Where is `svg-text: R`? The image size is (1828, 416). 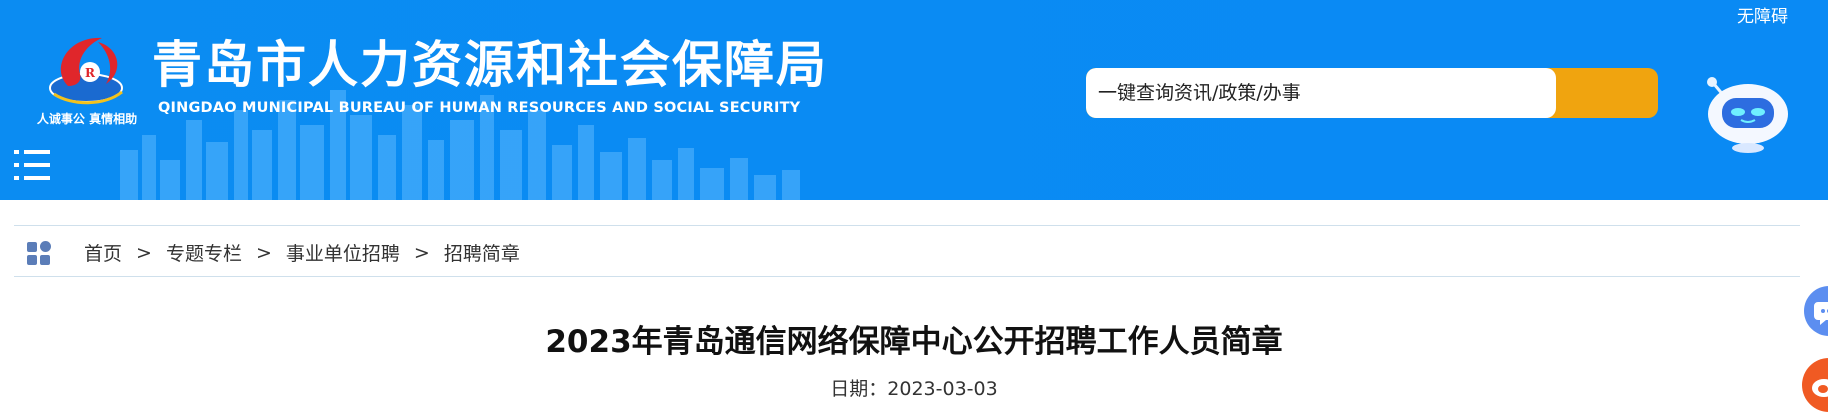 svg-text: R is located at coordinates (90, 73).